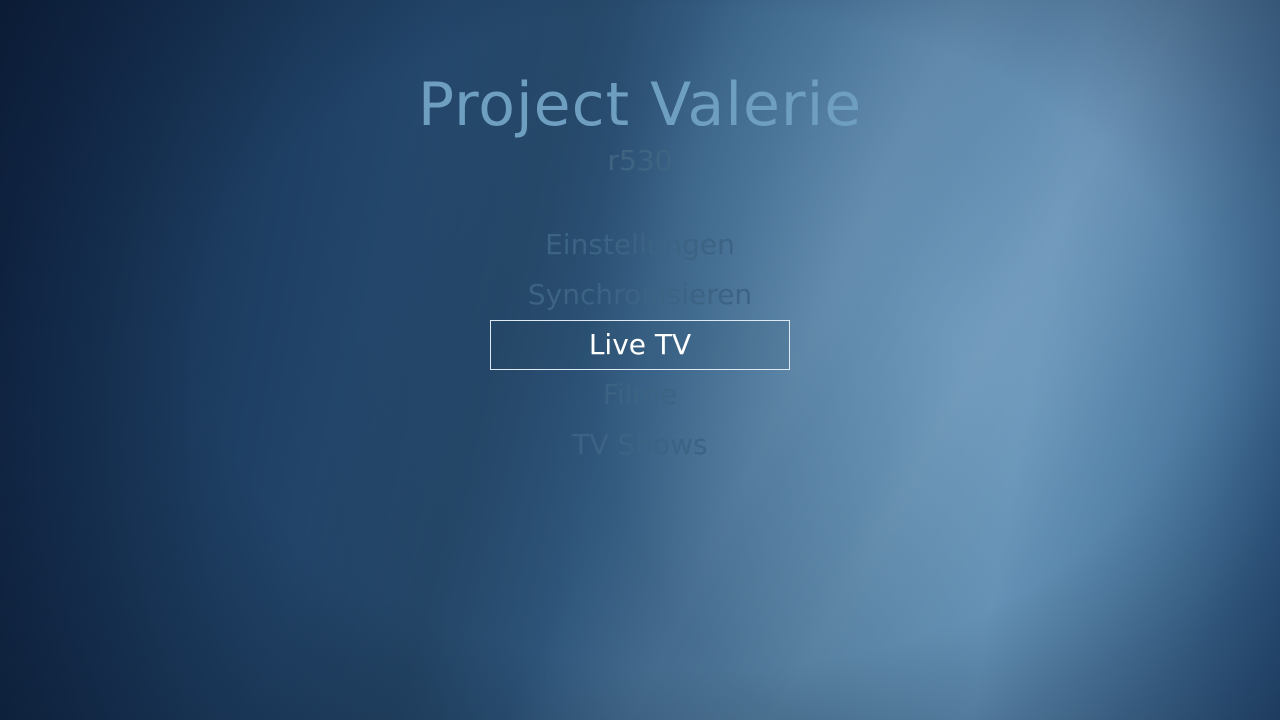  What do you see at coordinates (640, 295) in the screenshot?
I see `menu-item-synchronisieren: Synchronisieren` at bounding box center [640, 295].